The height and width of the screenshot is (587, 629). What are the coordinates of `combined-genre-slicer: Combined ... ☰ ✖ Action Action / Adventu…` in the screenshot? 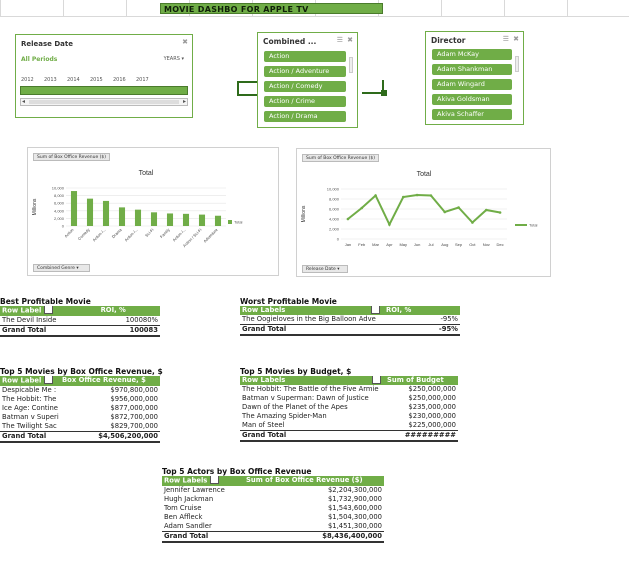 It's located at (307, 80).